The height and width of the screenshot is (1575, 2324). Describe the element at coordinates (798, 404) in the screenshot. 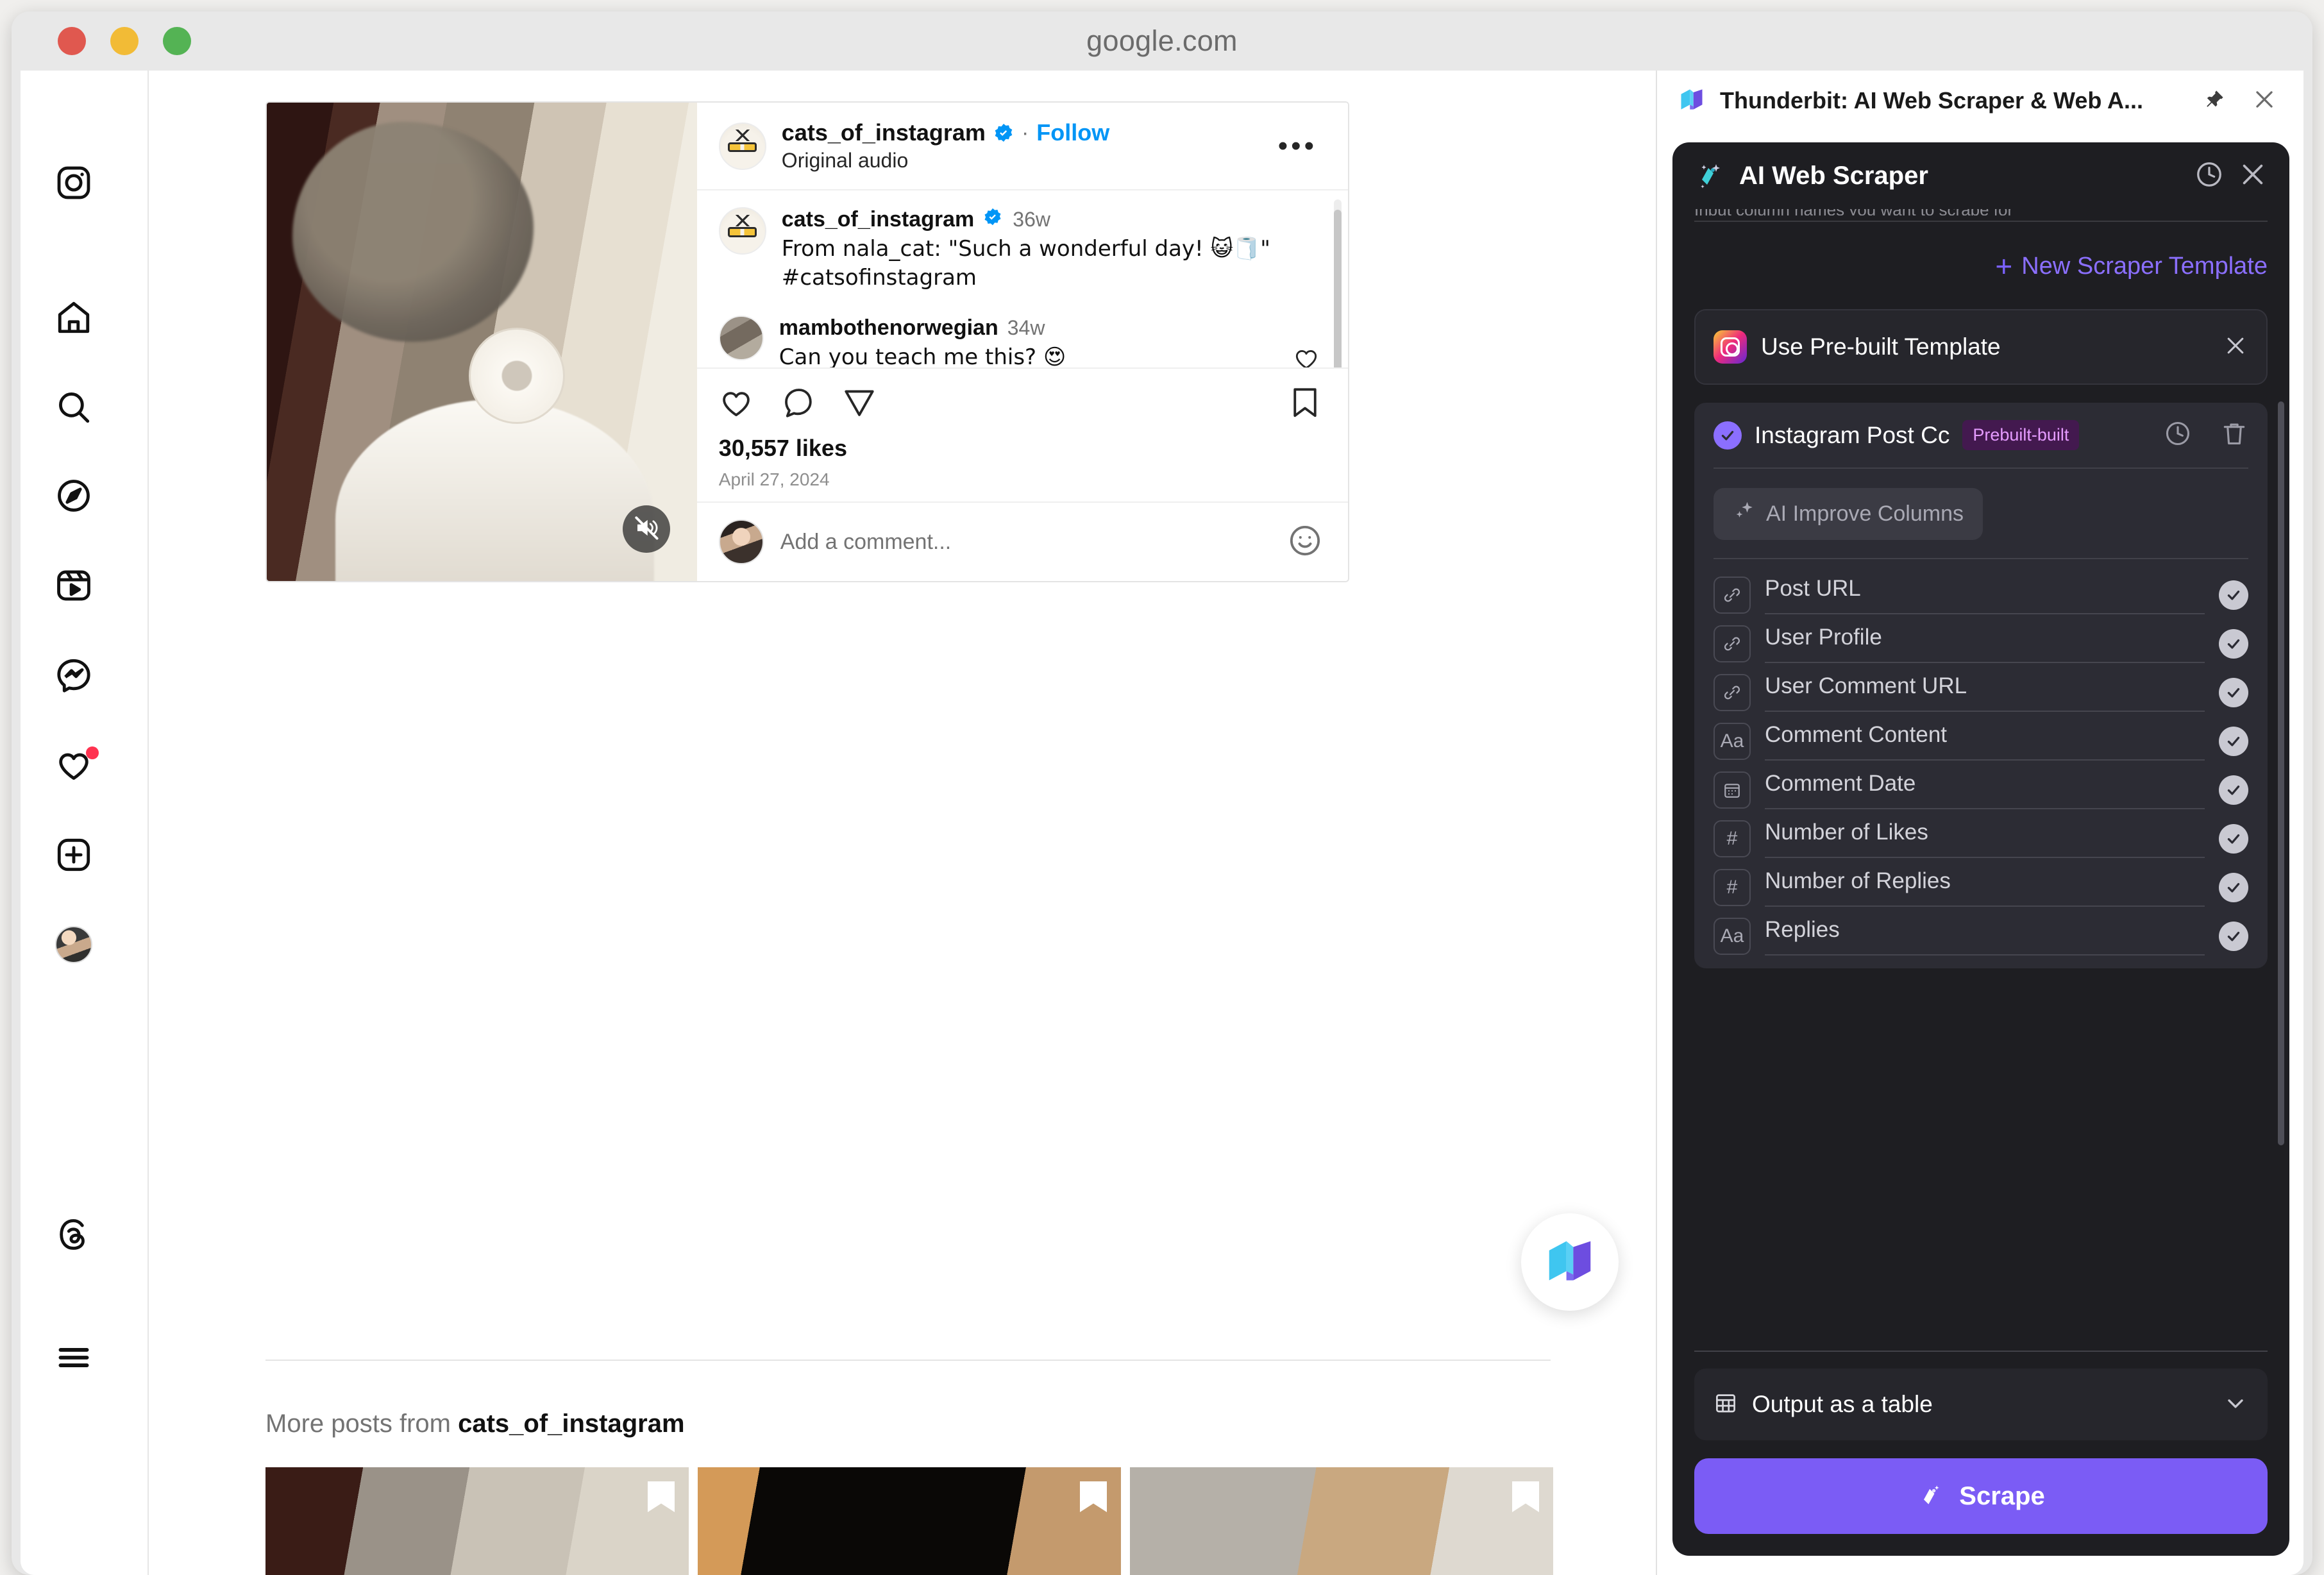

I see `comment-icon` at that location.